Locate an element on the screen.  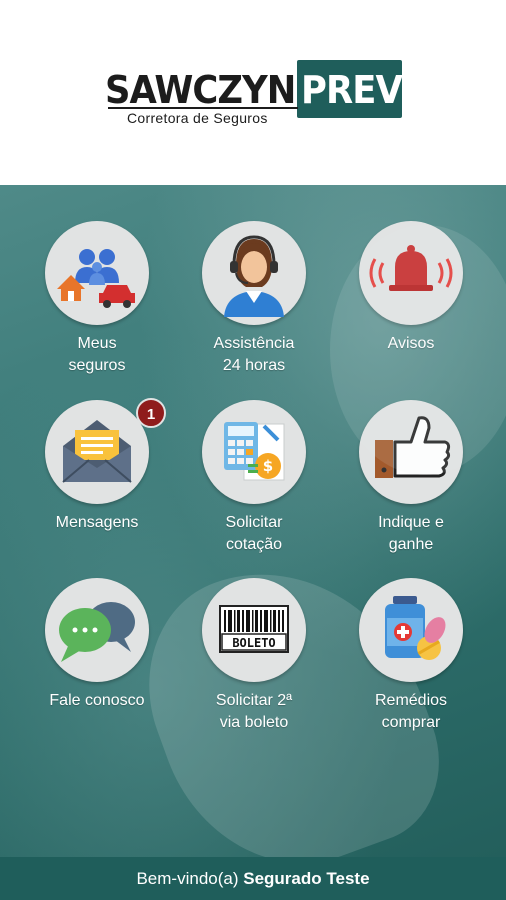
tile-meus-seguros: Meus seguros is located at coordinates (98, 301).